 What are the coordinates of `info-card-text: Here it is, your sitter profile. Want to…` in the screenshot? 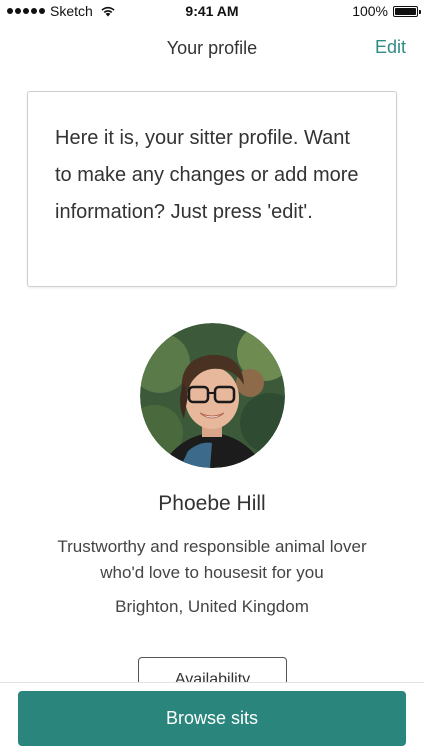 It's located at (207, 175).